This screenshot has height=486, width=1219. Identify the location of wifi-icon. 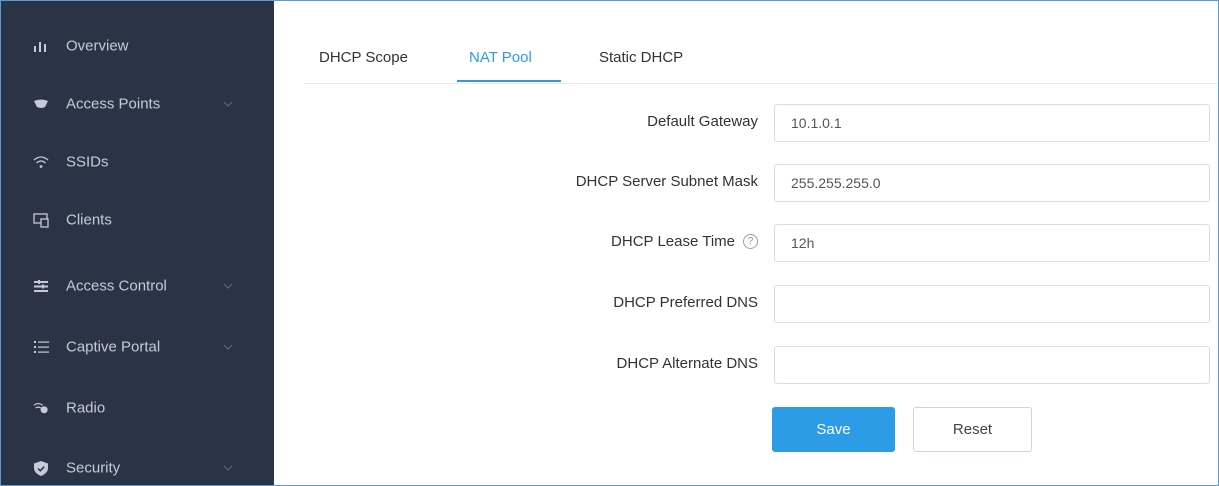
(41, 162).